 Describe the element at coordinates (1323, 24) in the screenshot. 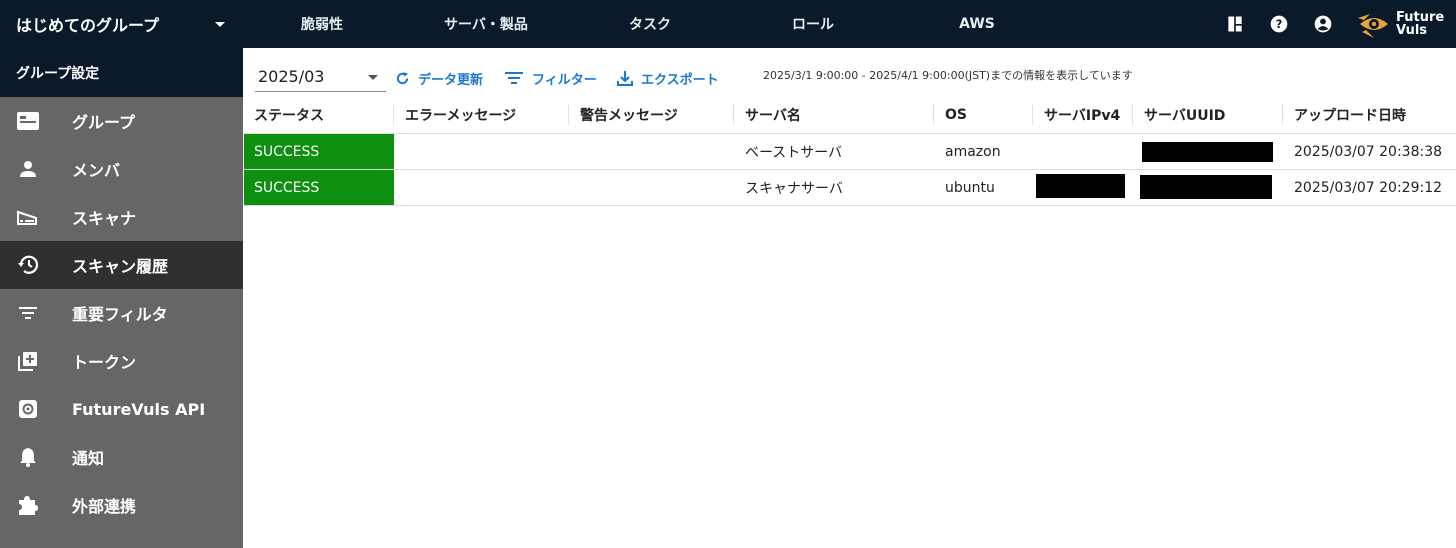

I see `account-icon` at that location.